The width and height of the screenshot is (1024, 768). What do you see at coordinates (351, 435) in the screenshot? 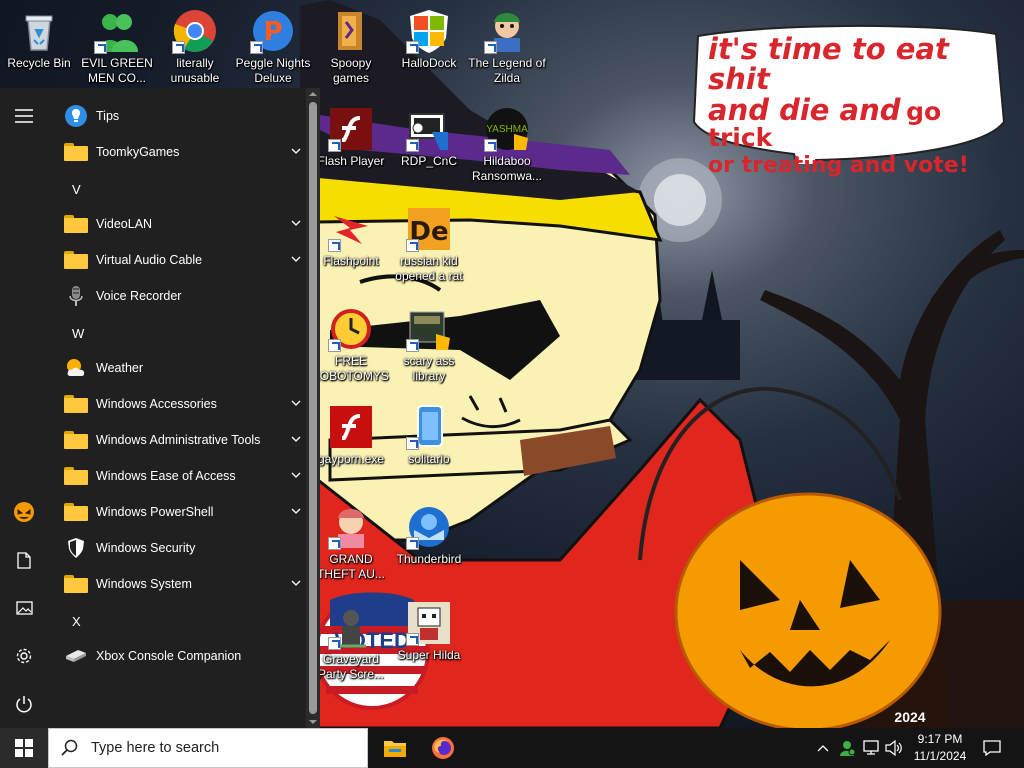
I see `desktop-icon-gayporn: gayporn.exe` at bounding box center [351, 435].